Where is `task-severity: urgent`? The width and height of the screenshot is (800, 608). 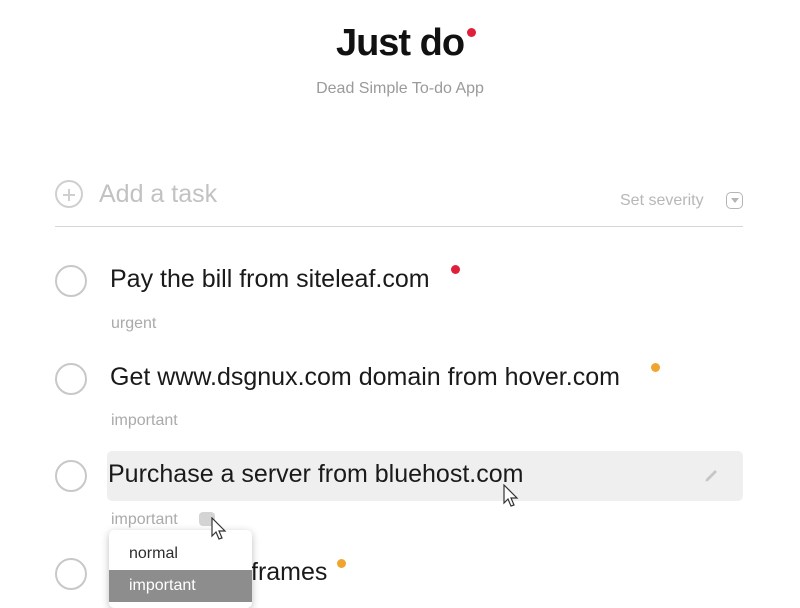 task-severity: urgent is located at coordinates (133, 324).